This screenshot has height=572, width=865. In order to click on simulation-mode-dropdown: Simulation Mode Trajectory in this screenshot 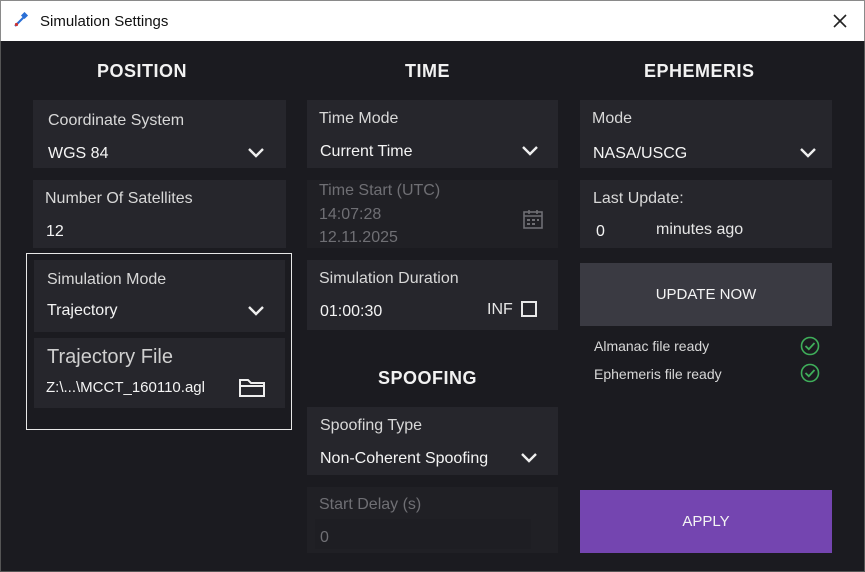, I will do `click(159, 296)`.